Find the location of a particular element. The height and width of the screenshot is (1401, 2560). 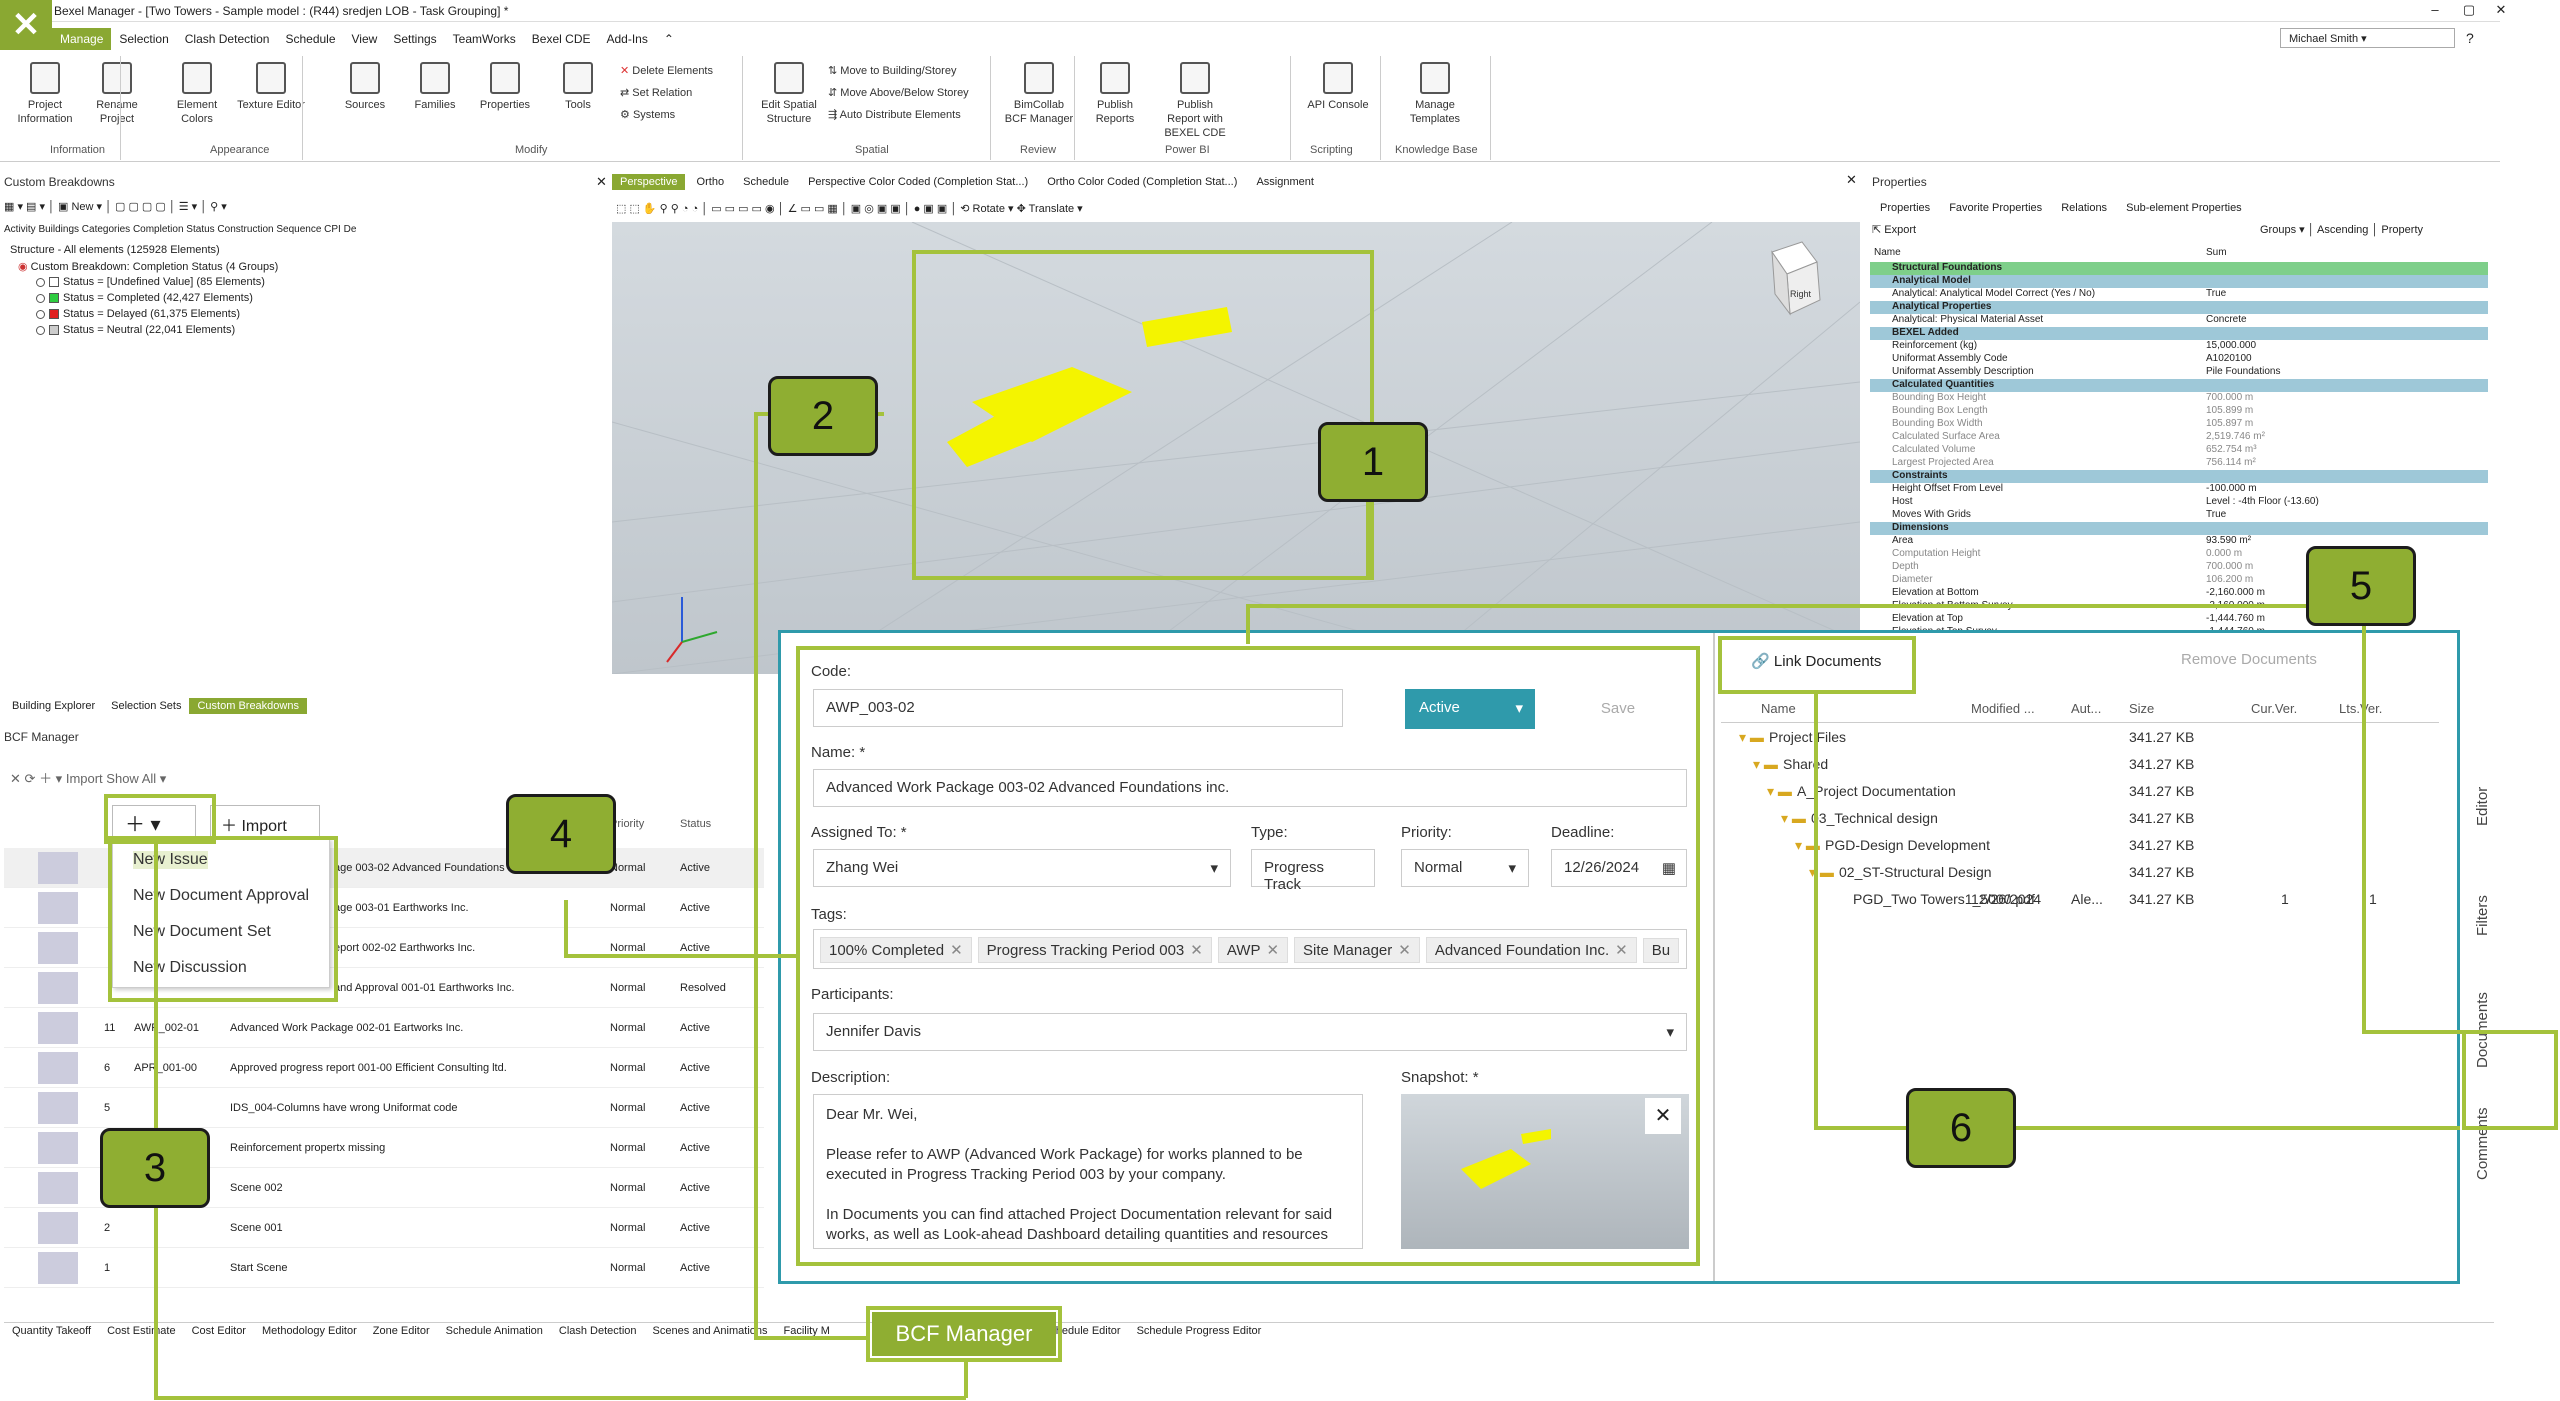

ribbon-button: Element Colors is located at coordinates (197, 94).